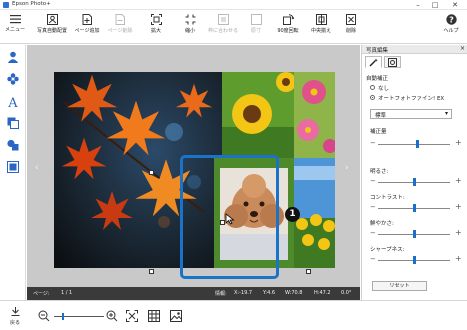 This screenshot has width=467, height=330. What do you see at coordinates (314, 115) in the screenshot?
I see `photo-cosmos` at bounding box center [314, 115].